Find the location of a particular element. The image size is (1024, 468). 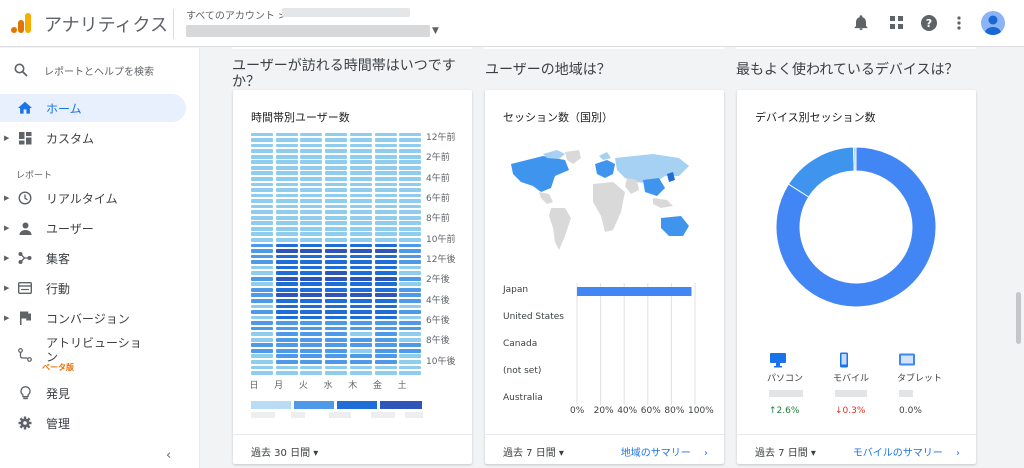

nav-conversions: ▶ コンバージョン is located at coordinates (93, 318).